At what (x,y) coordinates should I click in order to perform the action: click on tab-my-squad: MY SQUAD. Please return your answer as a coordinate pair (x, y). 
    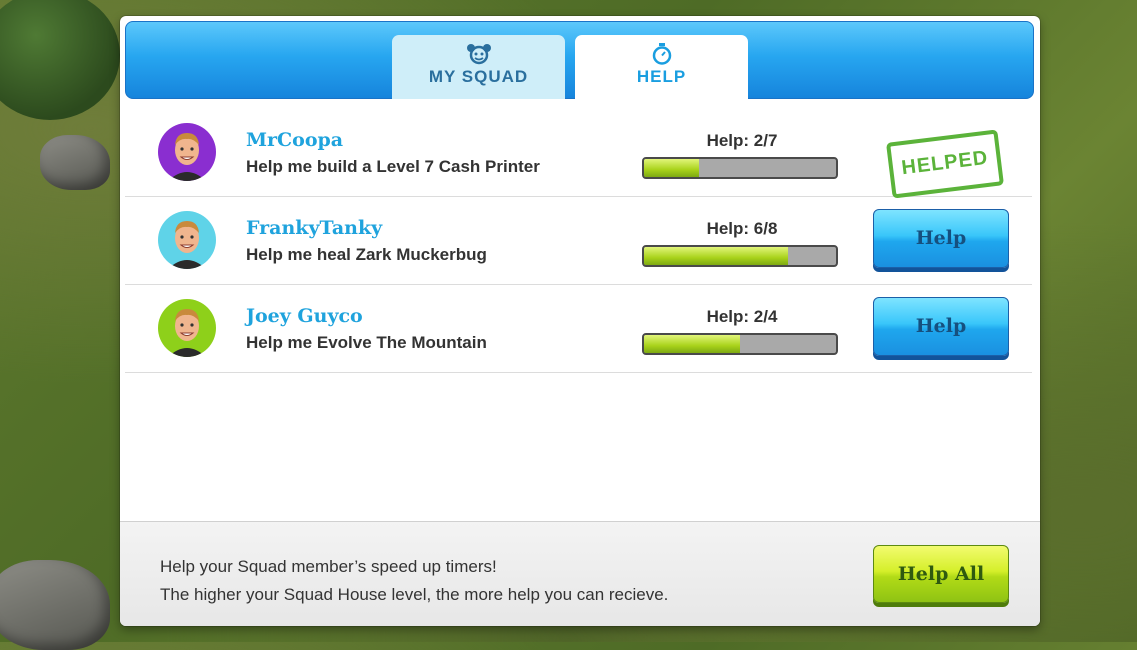
    Looking at the image, I should click on (478, 67).